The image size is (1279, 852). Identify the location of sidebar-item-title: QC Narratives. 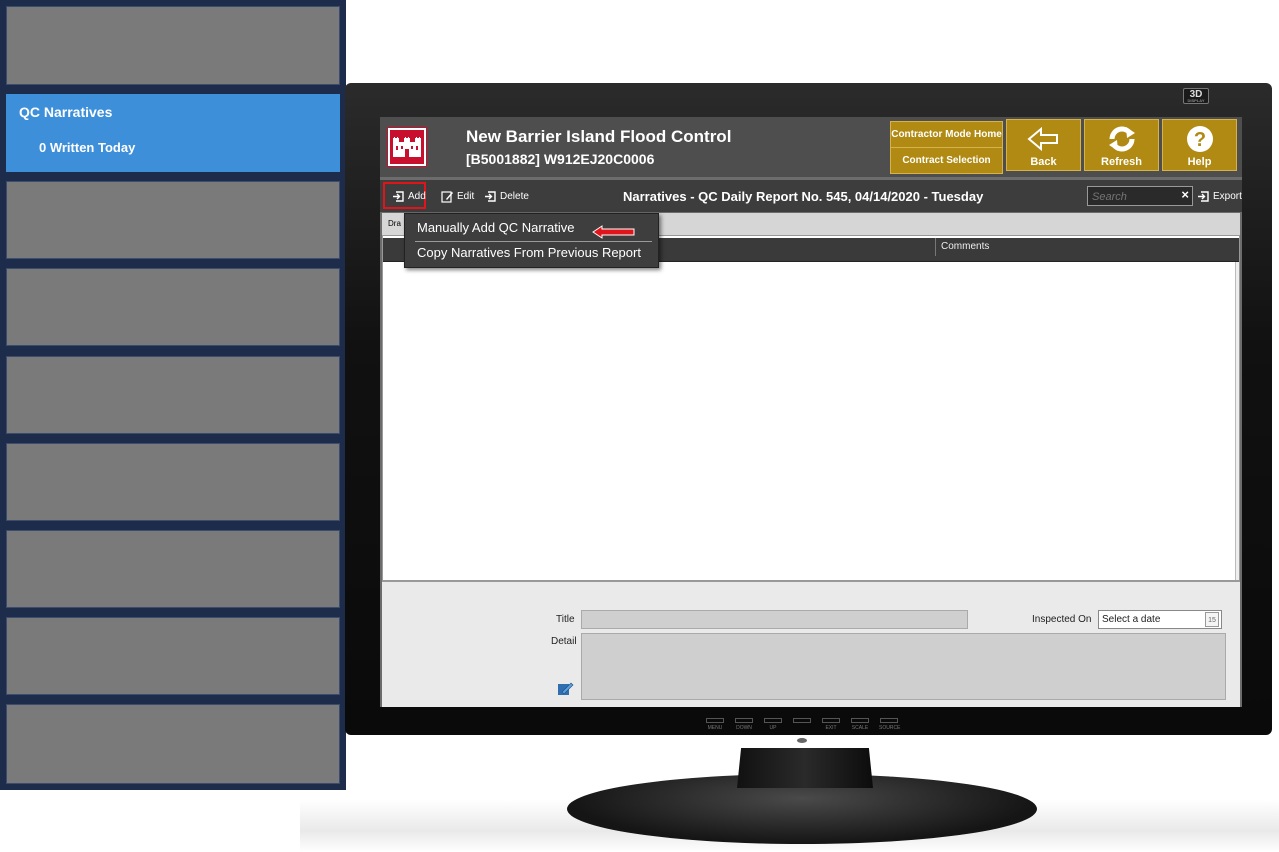
(66, 112).